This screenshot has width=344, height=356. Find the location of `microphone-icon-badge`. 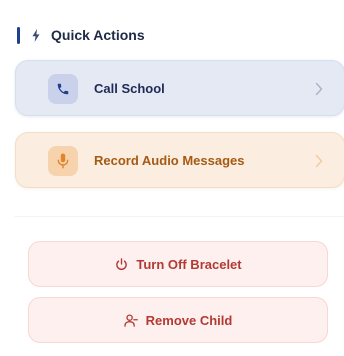

microphone-icon-badge is located at coordinates (63, 161).